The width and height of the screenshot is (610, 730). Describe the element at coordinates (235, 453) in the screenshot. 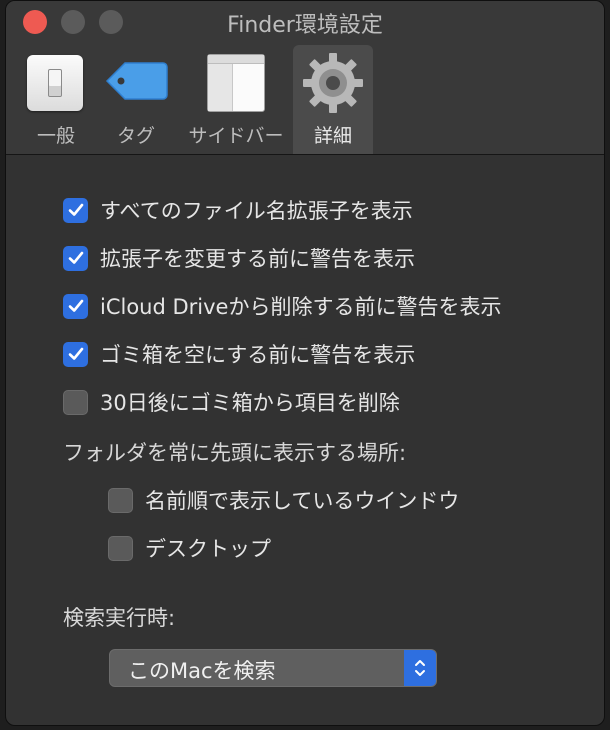

I see `folders-on-top-label: フォルダを常に先頭に表示する場所:` at that location.